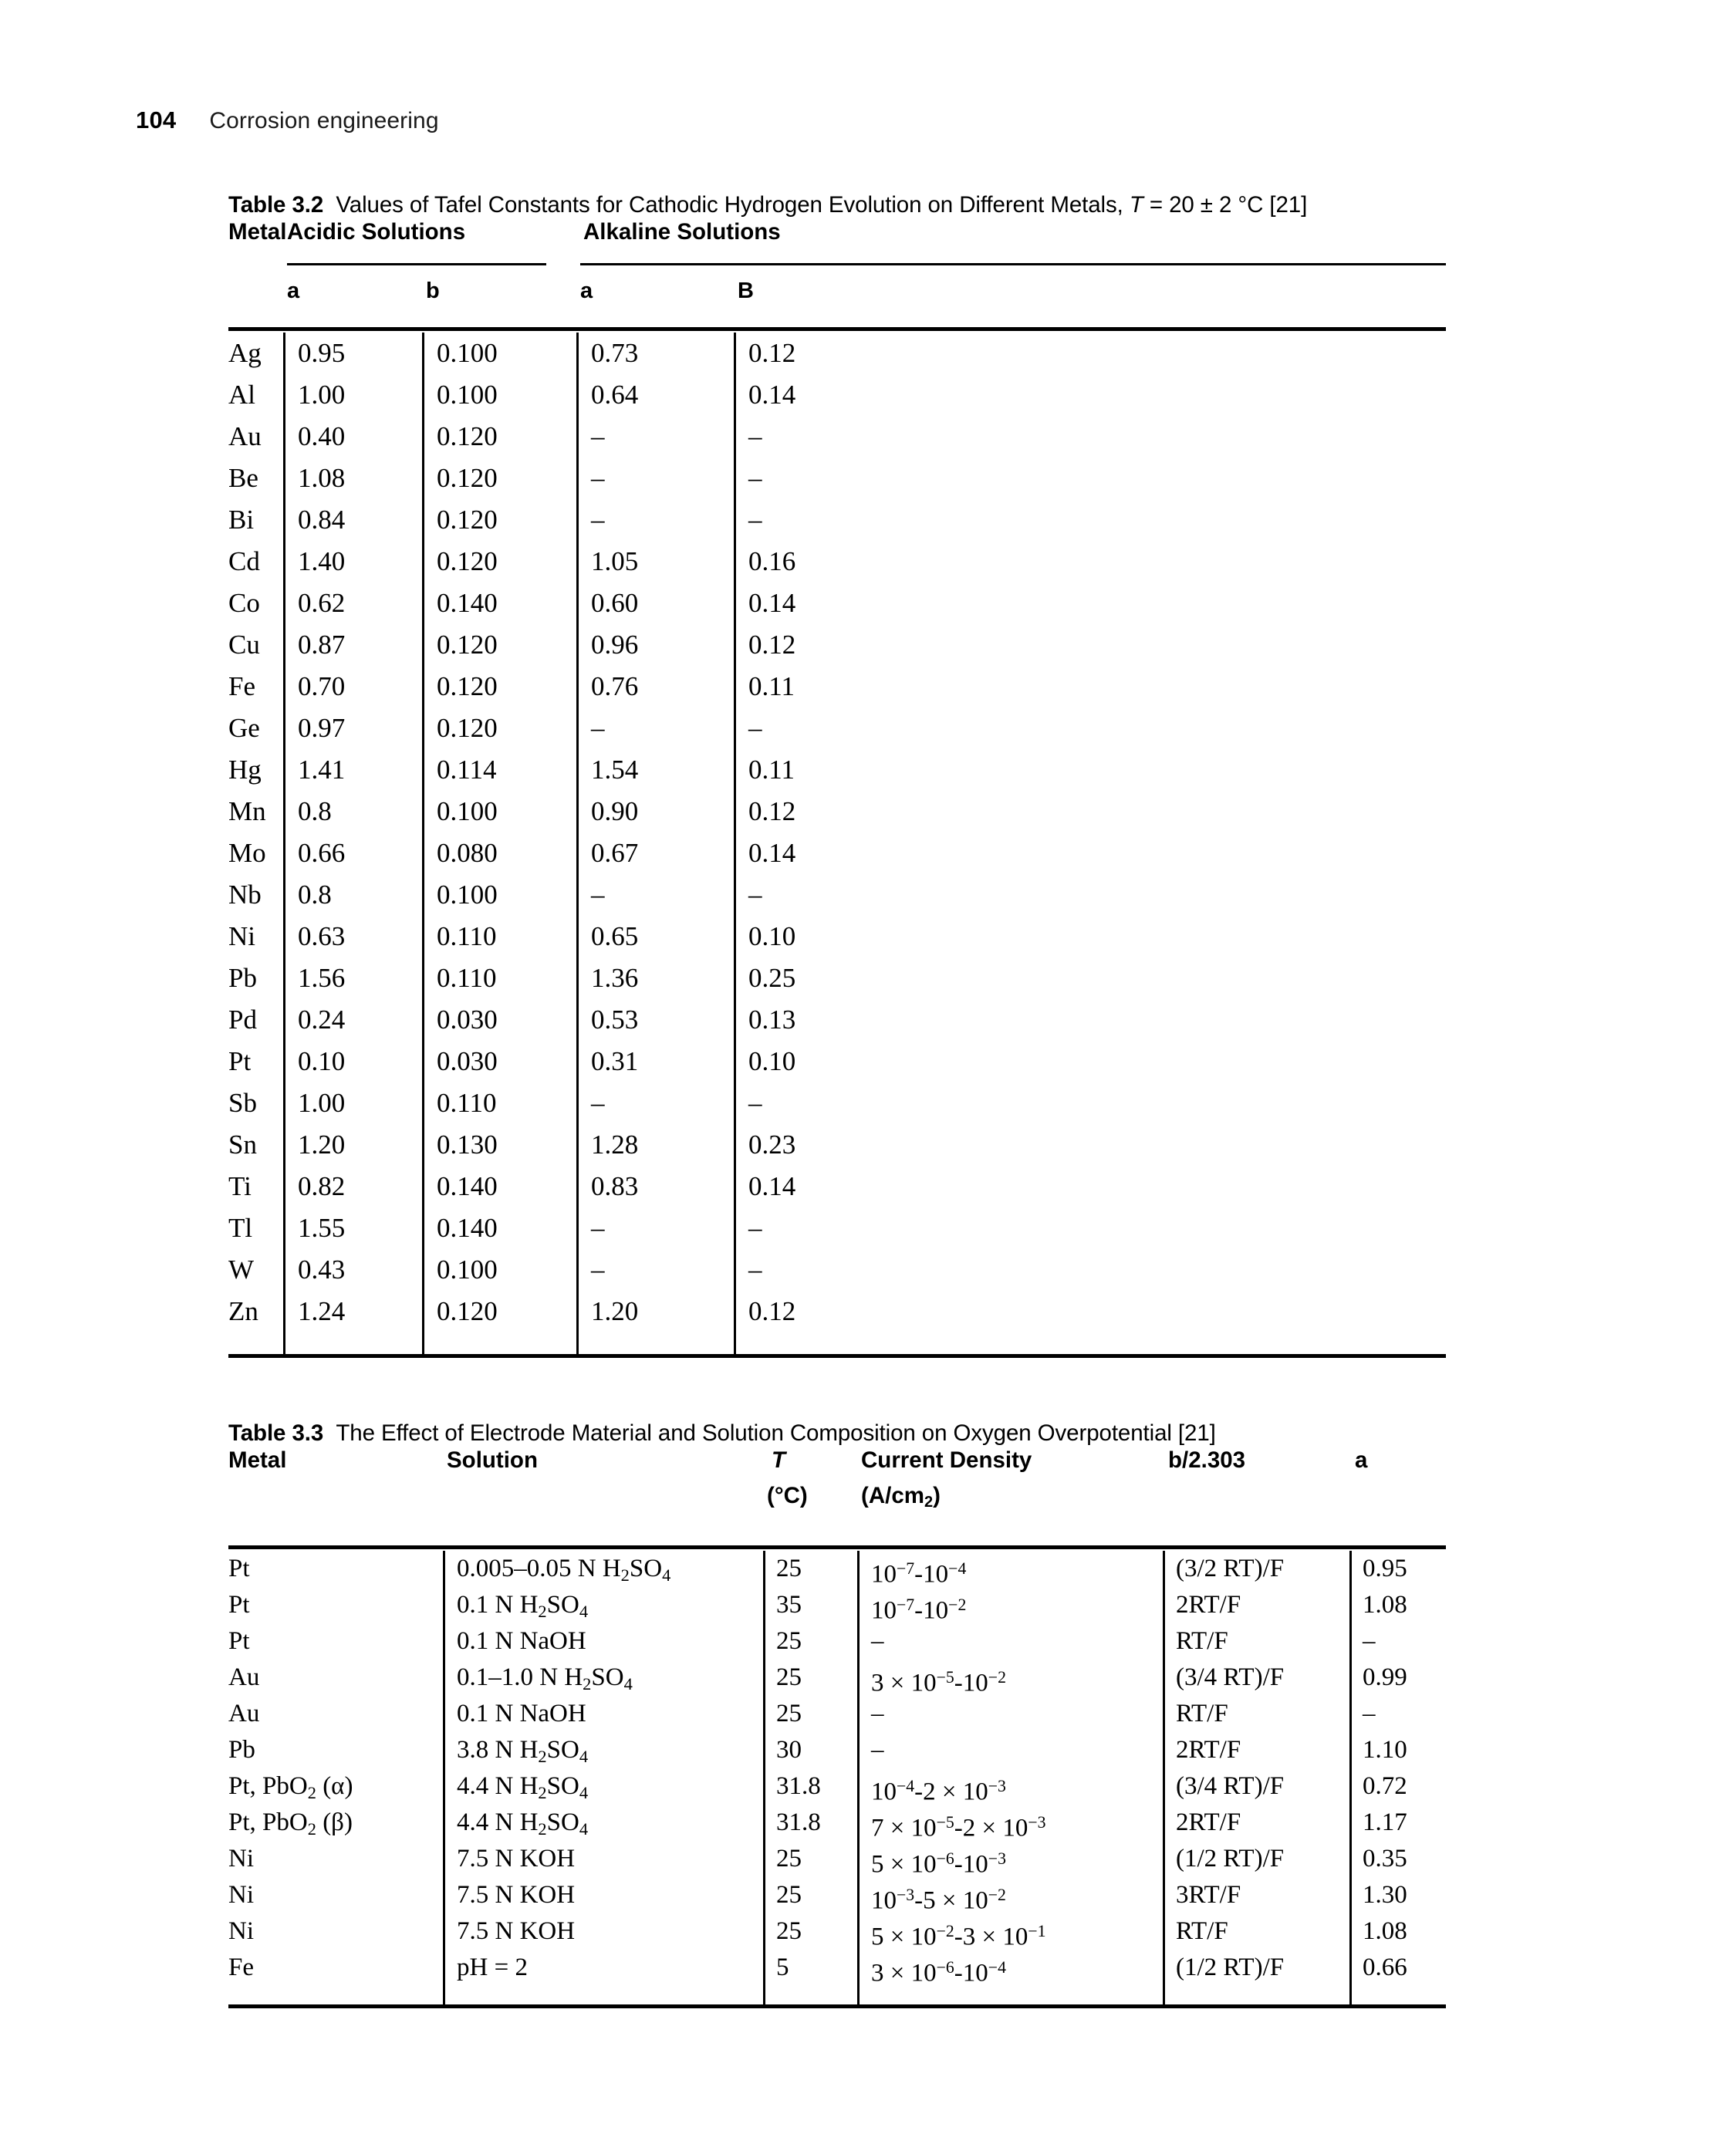 This screenshot has height=2141, width=1736. What do you see at coordinates (322, 561) in the screenshot?
I see `cell-acidic-a: 1.40` at bounding box center [322, 561].